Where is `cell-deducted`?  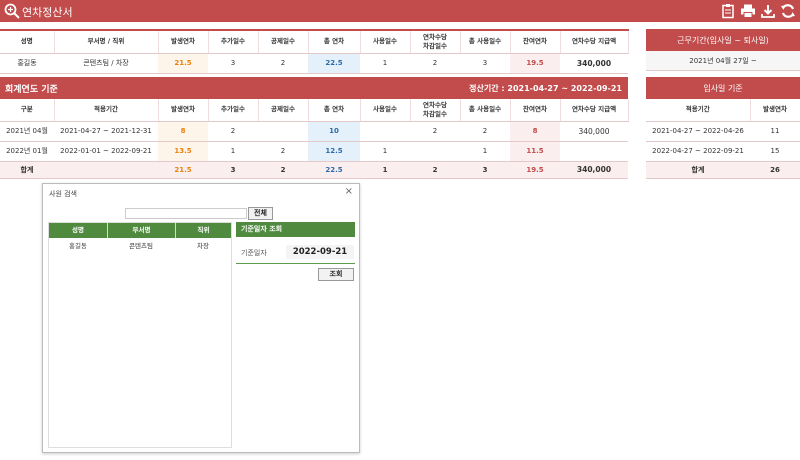
cell-deducted is located at coordinates (283, 131).